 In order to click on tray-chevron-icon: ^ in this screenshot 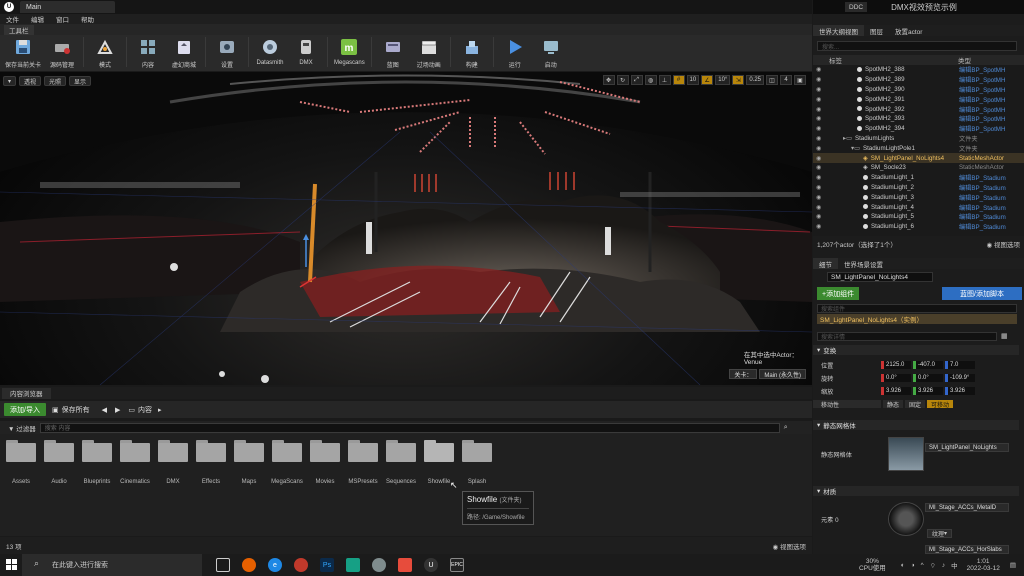, I will do `click(922, 565)`.